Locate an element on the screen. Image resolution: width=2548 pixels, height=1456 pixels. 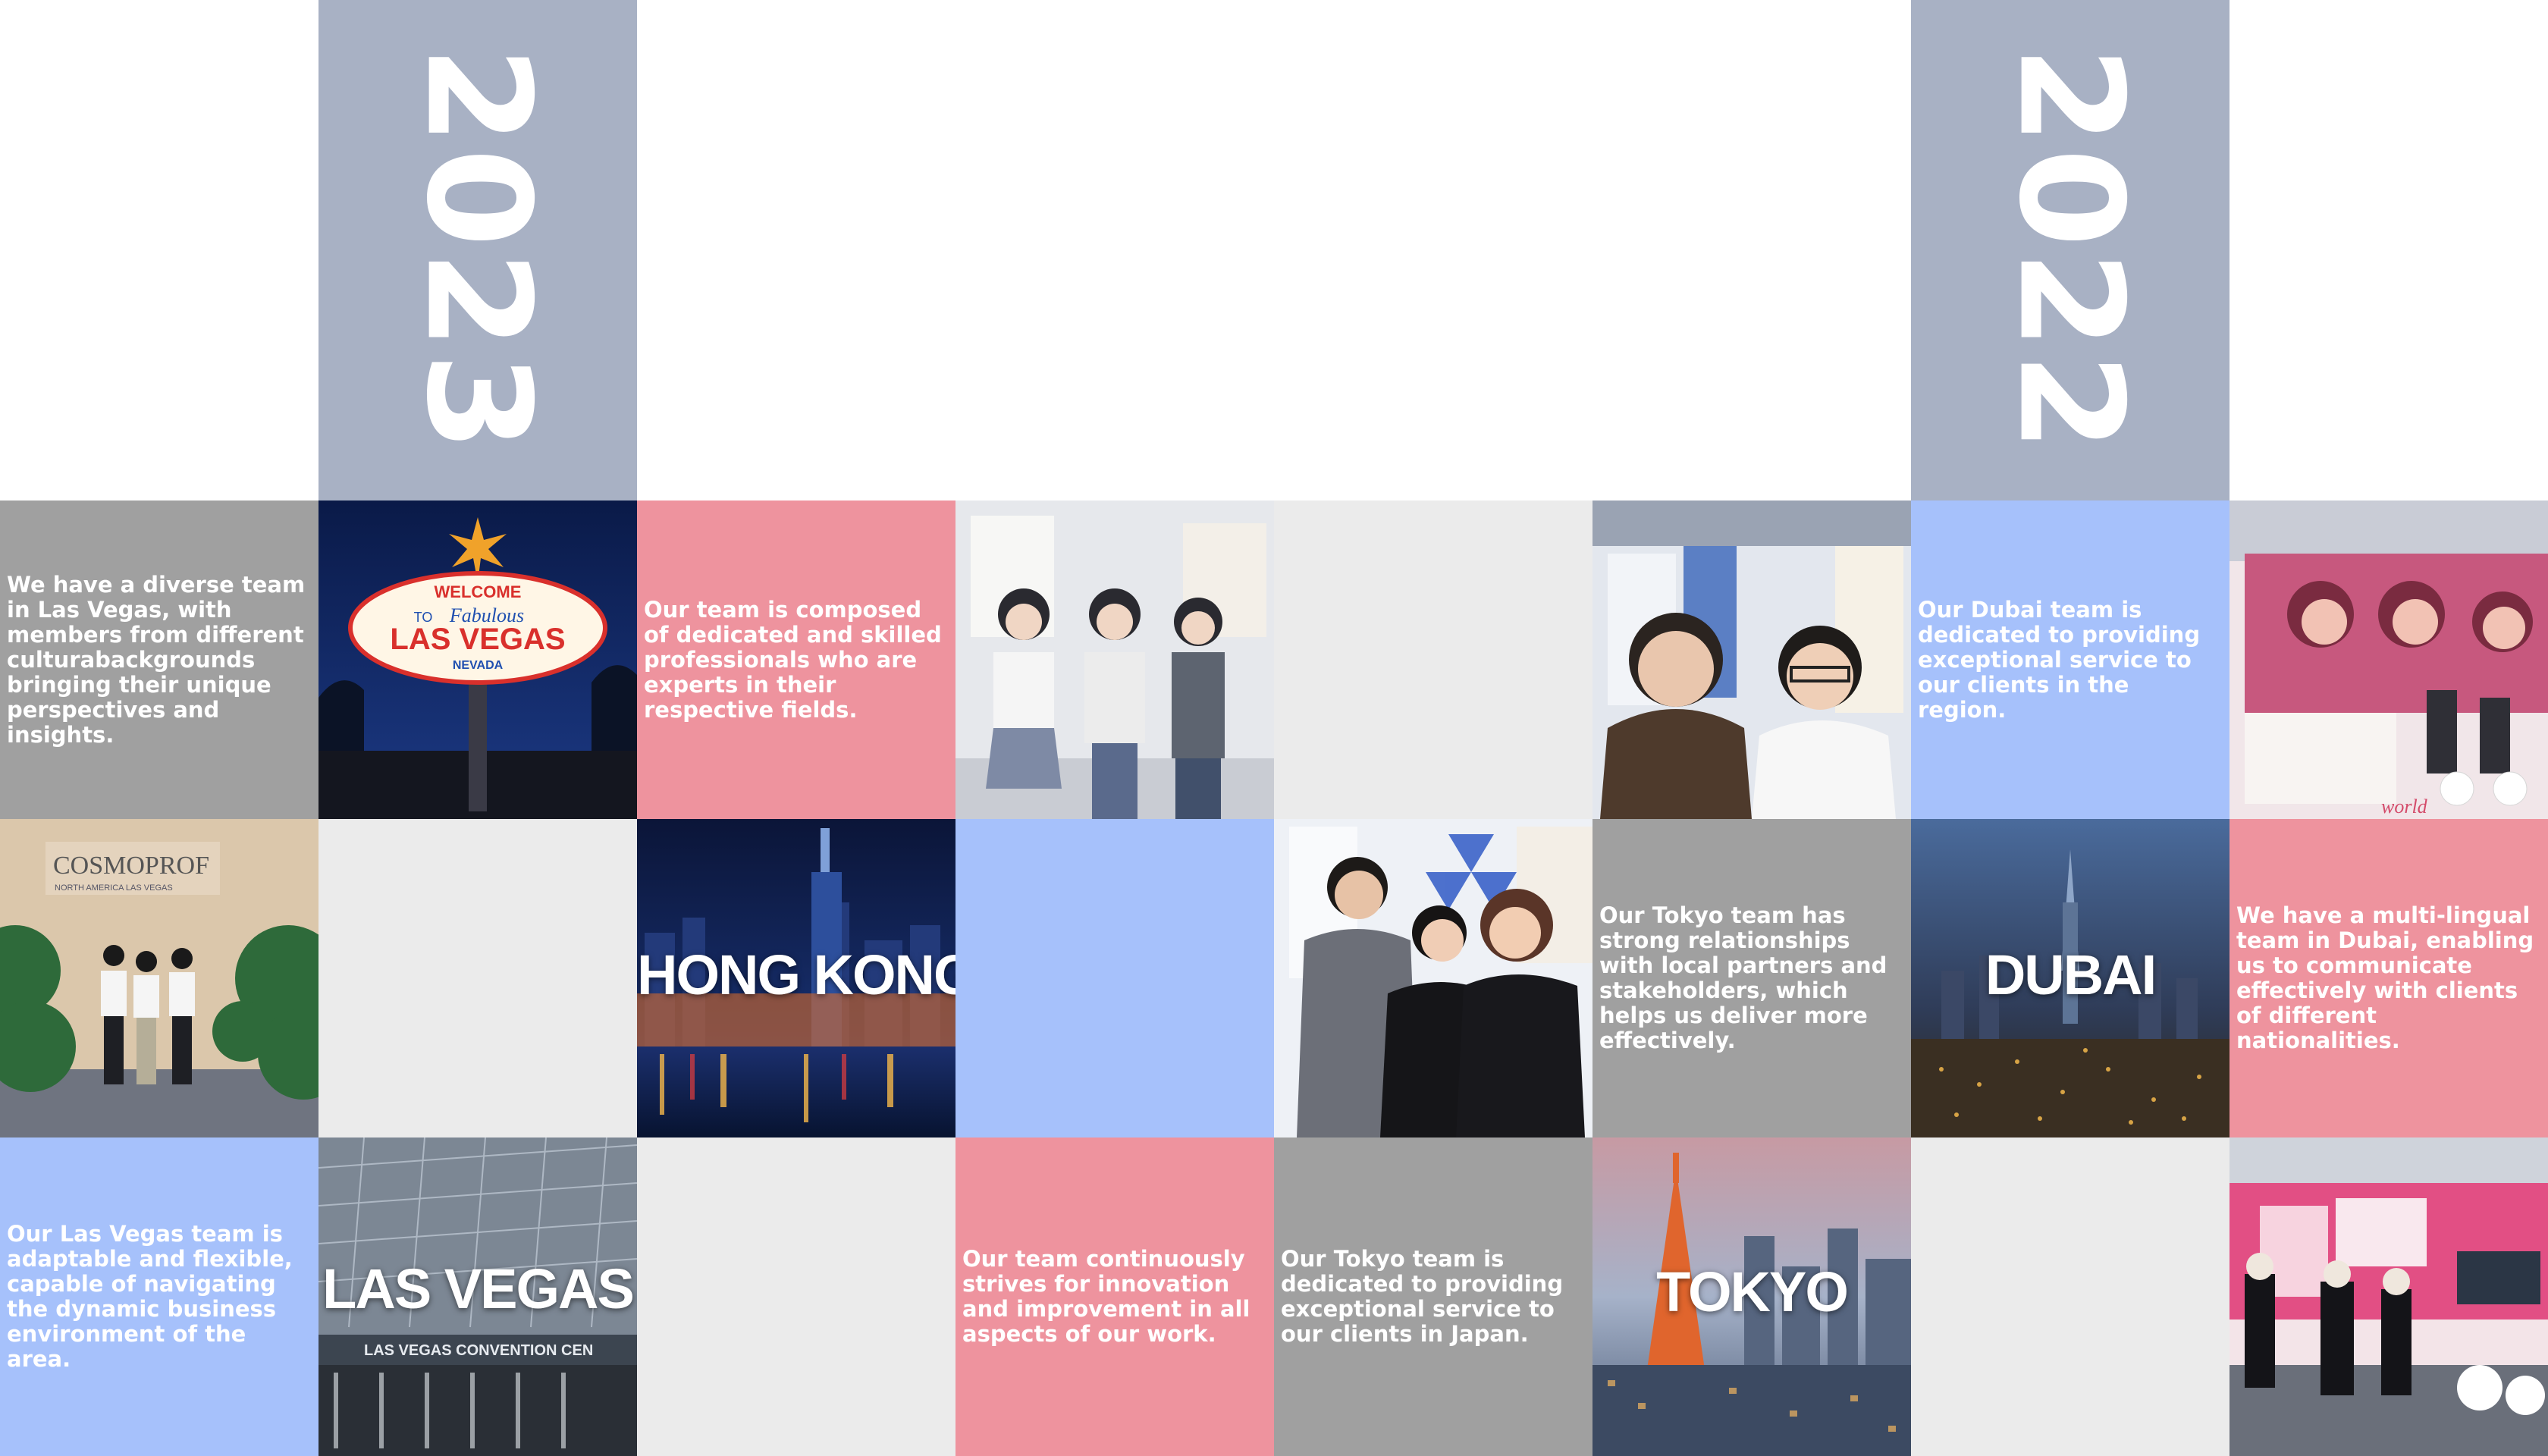
photo-tokyo-booth-team is located at coordinates (1433, 978).